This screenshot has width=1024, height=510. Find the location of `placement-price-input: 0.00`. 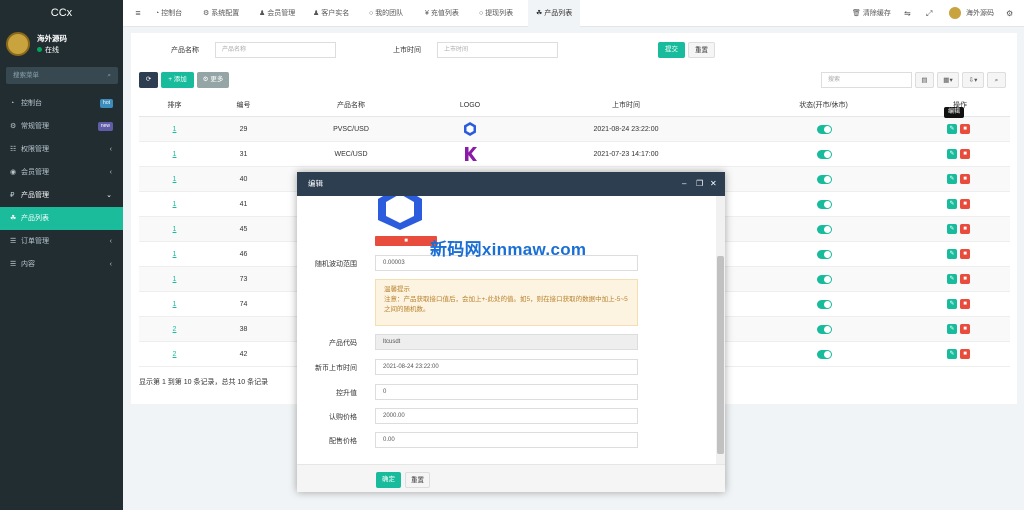

placement-price-input: 0.00 is located at coordinates (506, 440).